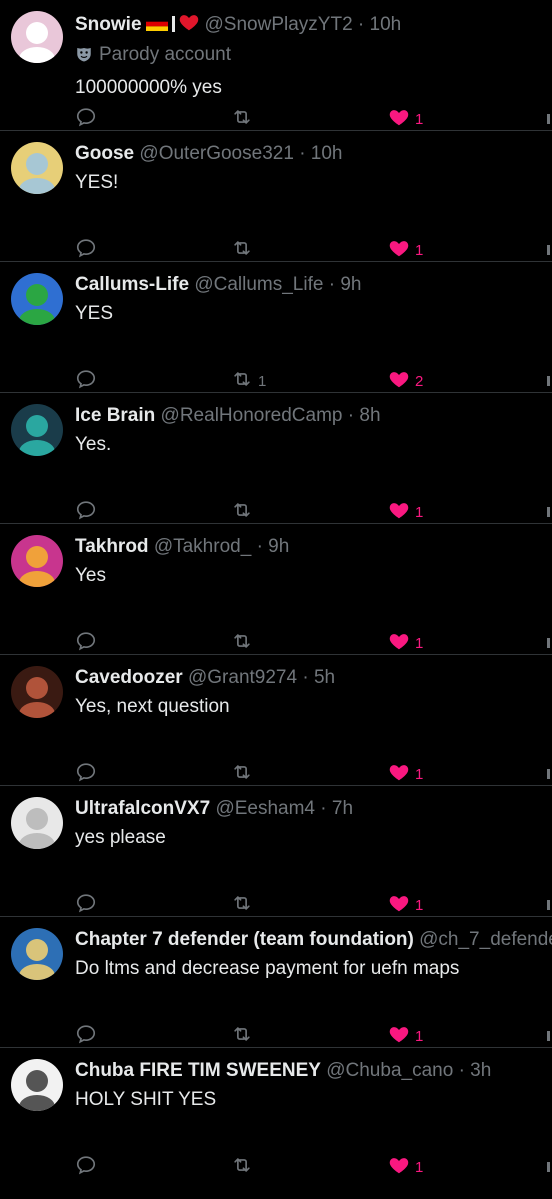 This screenshot has height=1199, width=552. What do you see at coordinates (324, 677) in the screenshot?
I see `timestamp: 5h` at bounding box center [324, 677].